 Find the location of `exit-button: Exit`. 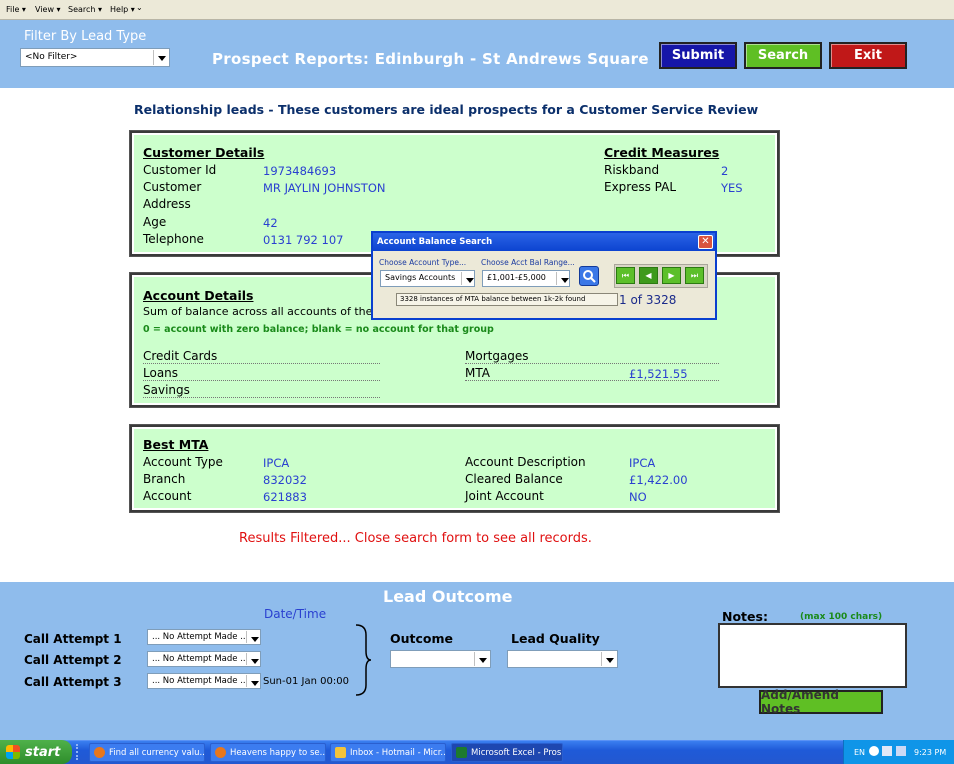

exit-button: Exit is located at coordinates (868, 55).